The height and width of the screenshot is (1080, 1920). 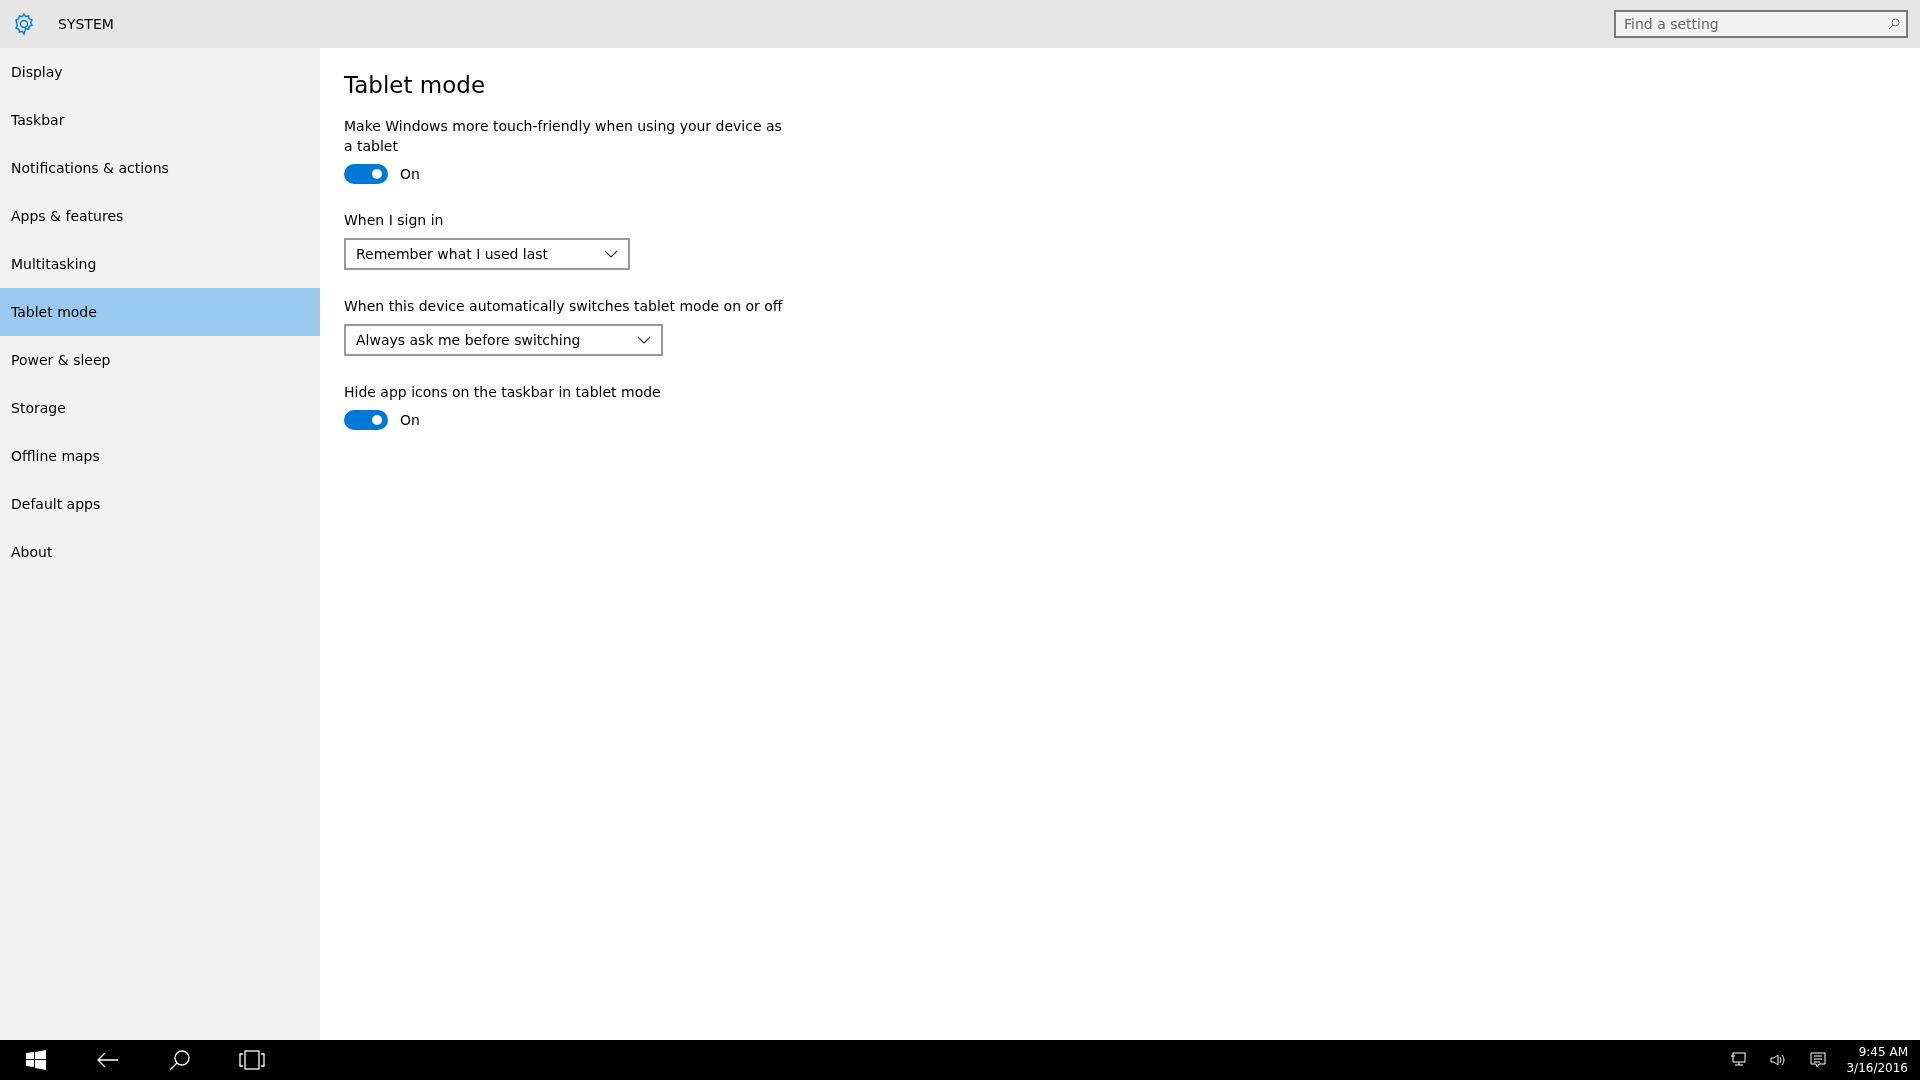 What do you see at coordinates (503, 392) in the screenshot?
I see `setting-label: Hide app icons on the taskbar in tablet mode` at bounding box center [503, 392].